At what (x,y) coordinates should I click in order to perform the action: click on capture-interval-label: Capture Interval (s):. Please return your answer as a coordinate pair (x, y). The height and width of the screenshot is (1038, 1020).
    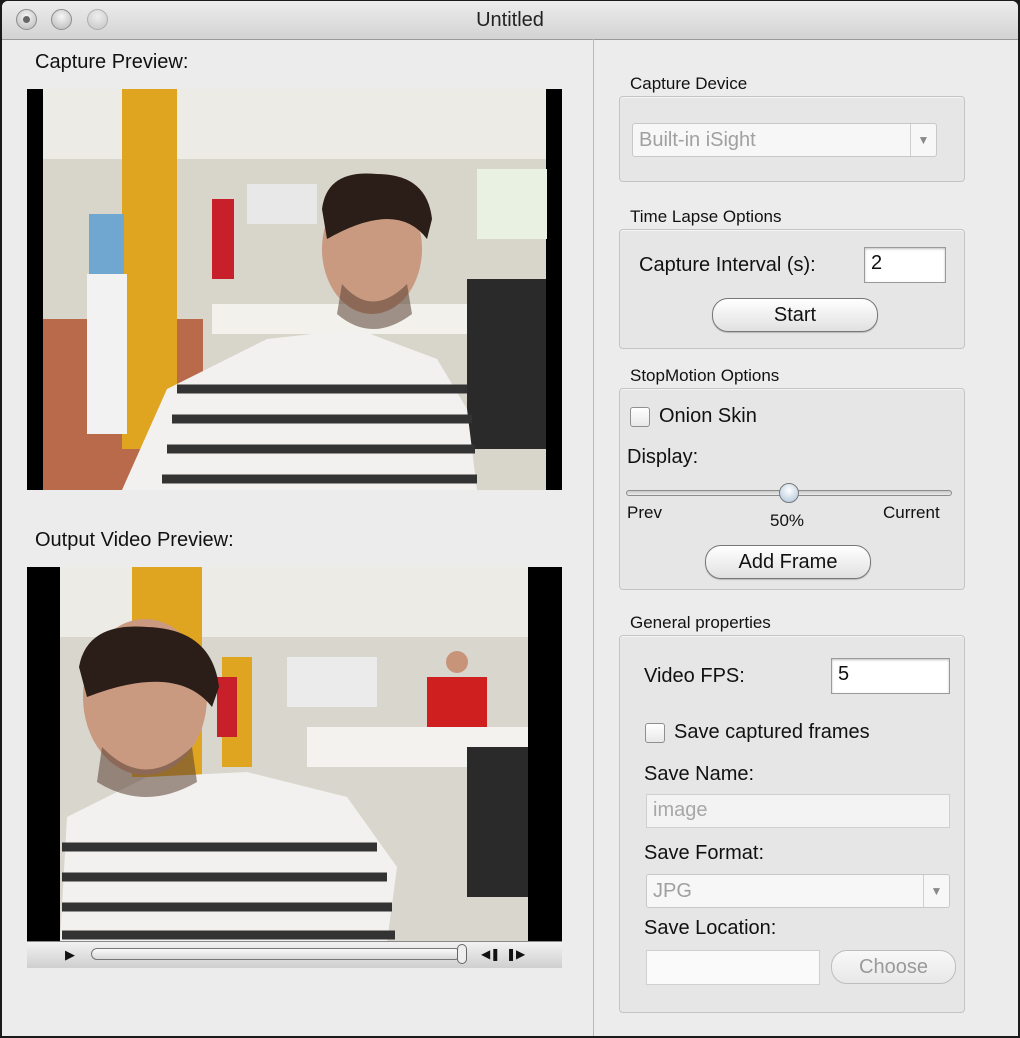
    Looking at the image, I should click on (727, 265).